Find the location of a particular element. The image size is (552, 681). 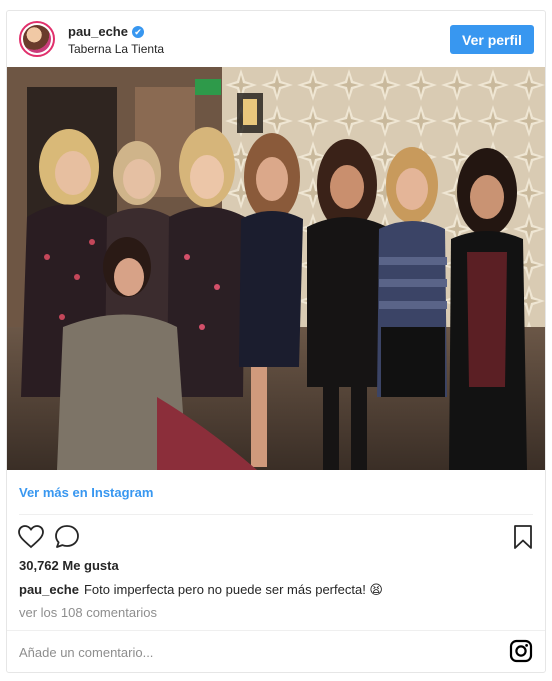

view-more-on-instagram-link: Ver más en Instagram is located at coordinates (86, 492).